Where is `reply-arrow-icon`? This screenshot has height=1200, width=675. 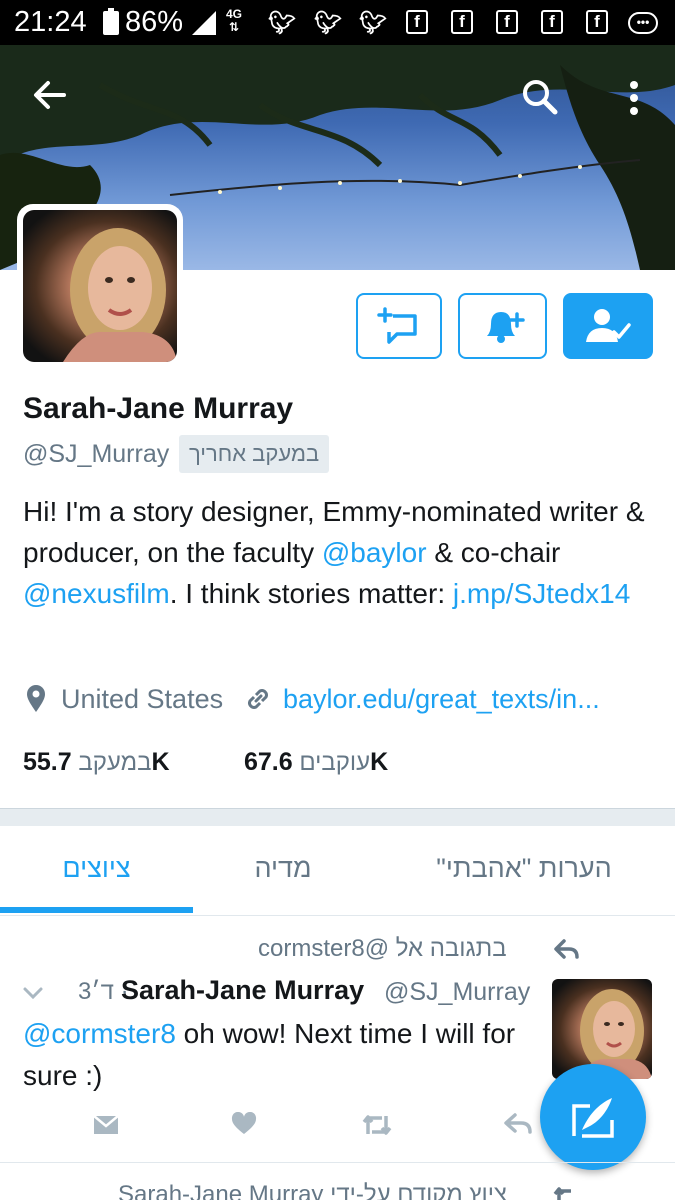 reply-arrow-icon is located at coordinates (566, 949).